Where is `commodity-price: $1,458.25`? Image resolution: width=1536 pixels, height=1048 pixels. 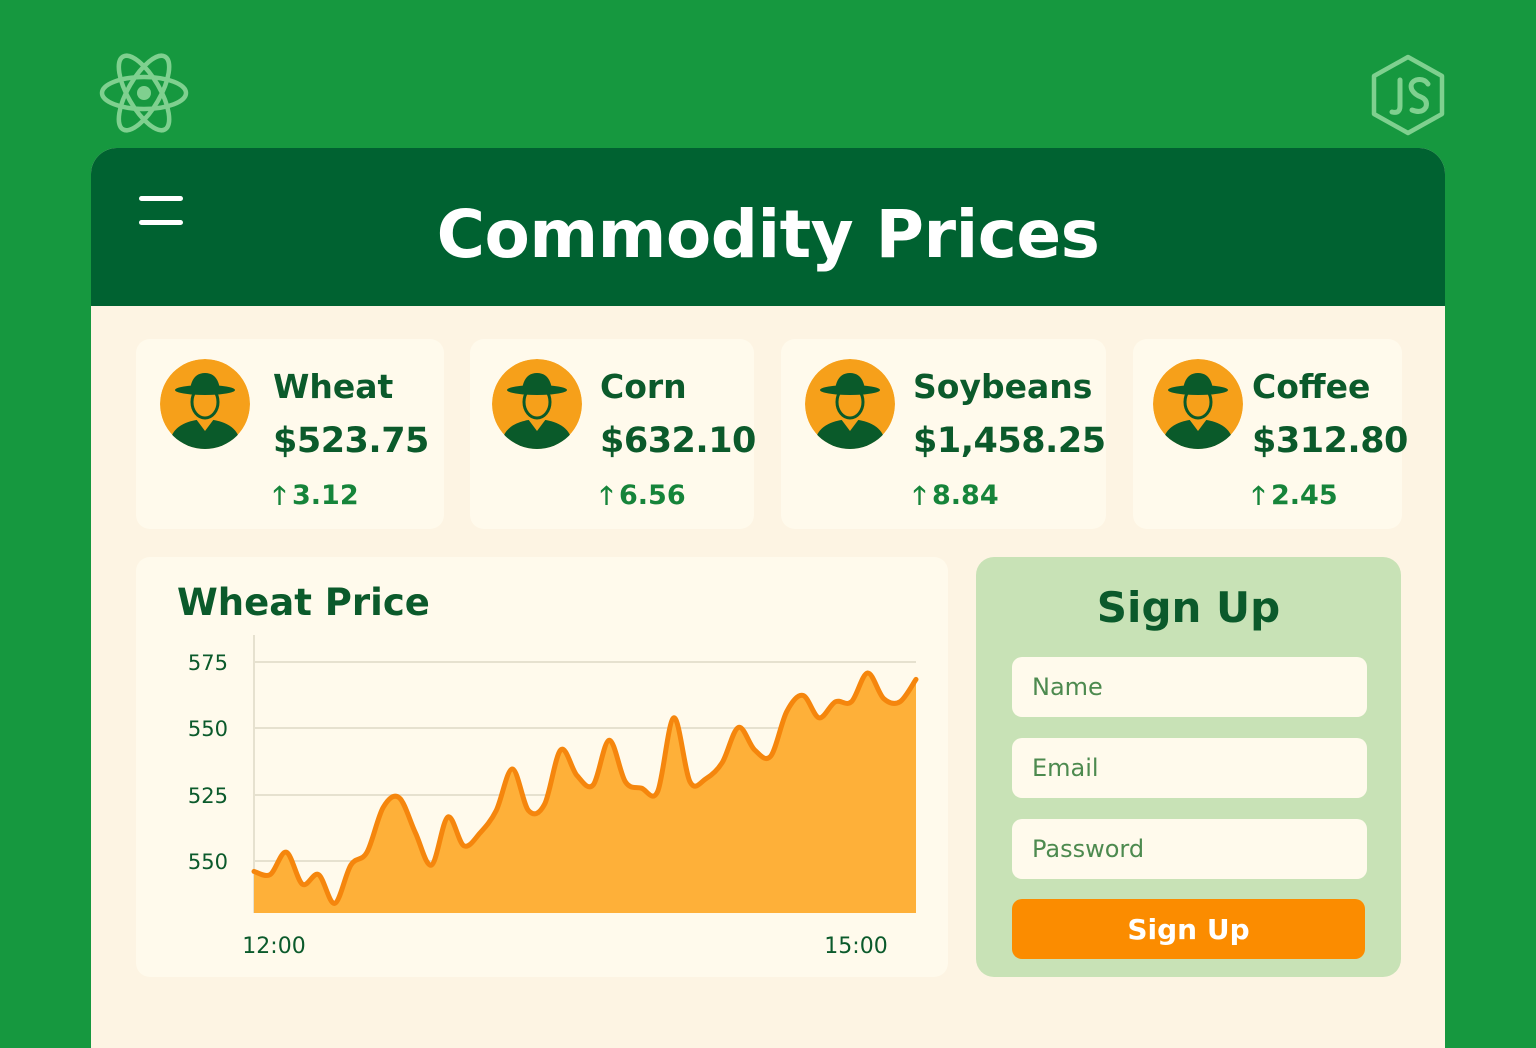
commodity-price: $1,458.25 is located at coordinates (1009, 441).